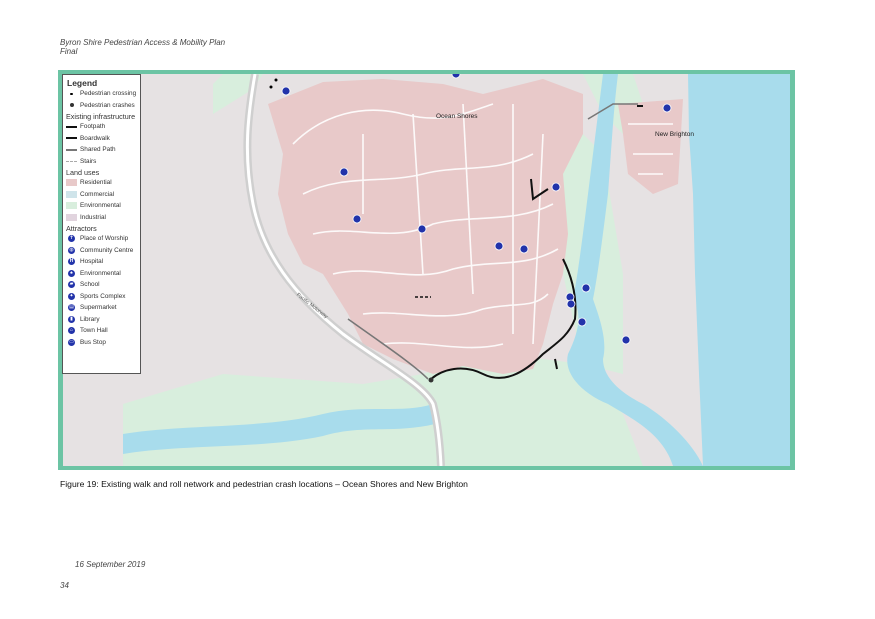 The height and width of the screenshot is (619, 875). I want to click on legend-item-library: ▮ Library, so click(101, 320).